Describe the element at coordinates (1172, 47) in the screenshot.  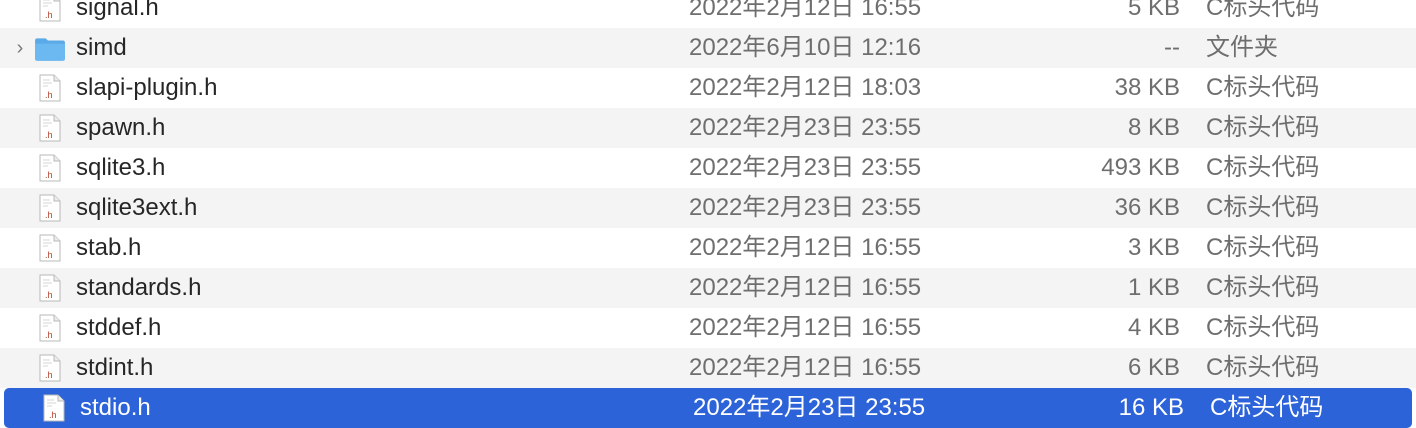
I see `file-size: --` at that location.